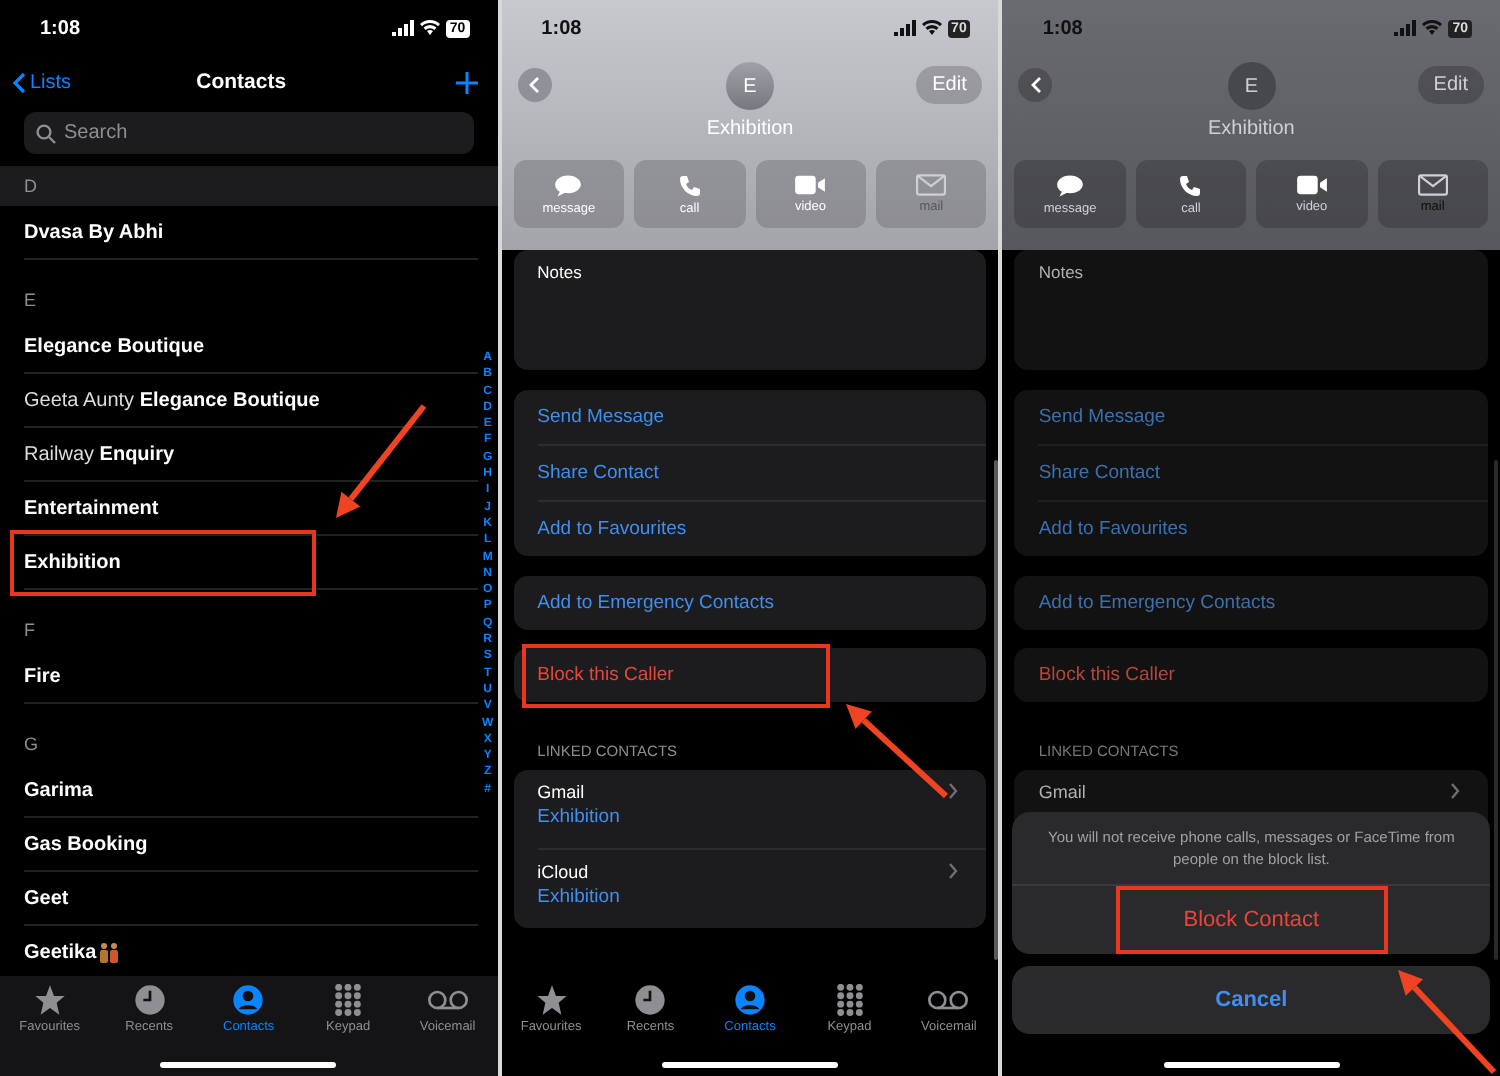  I want to click on back-button, so click(1035, 84).